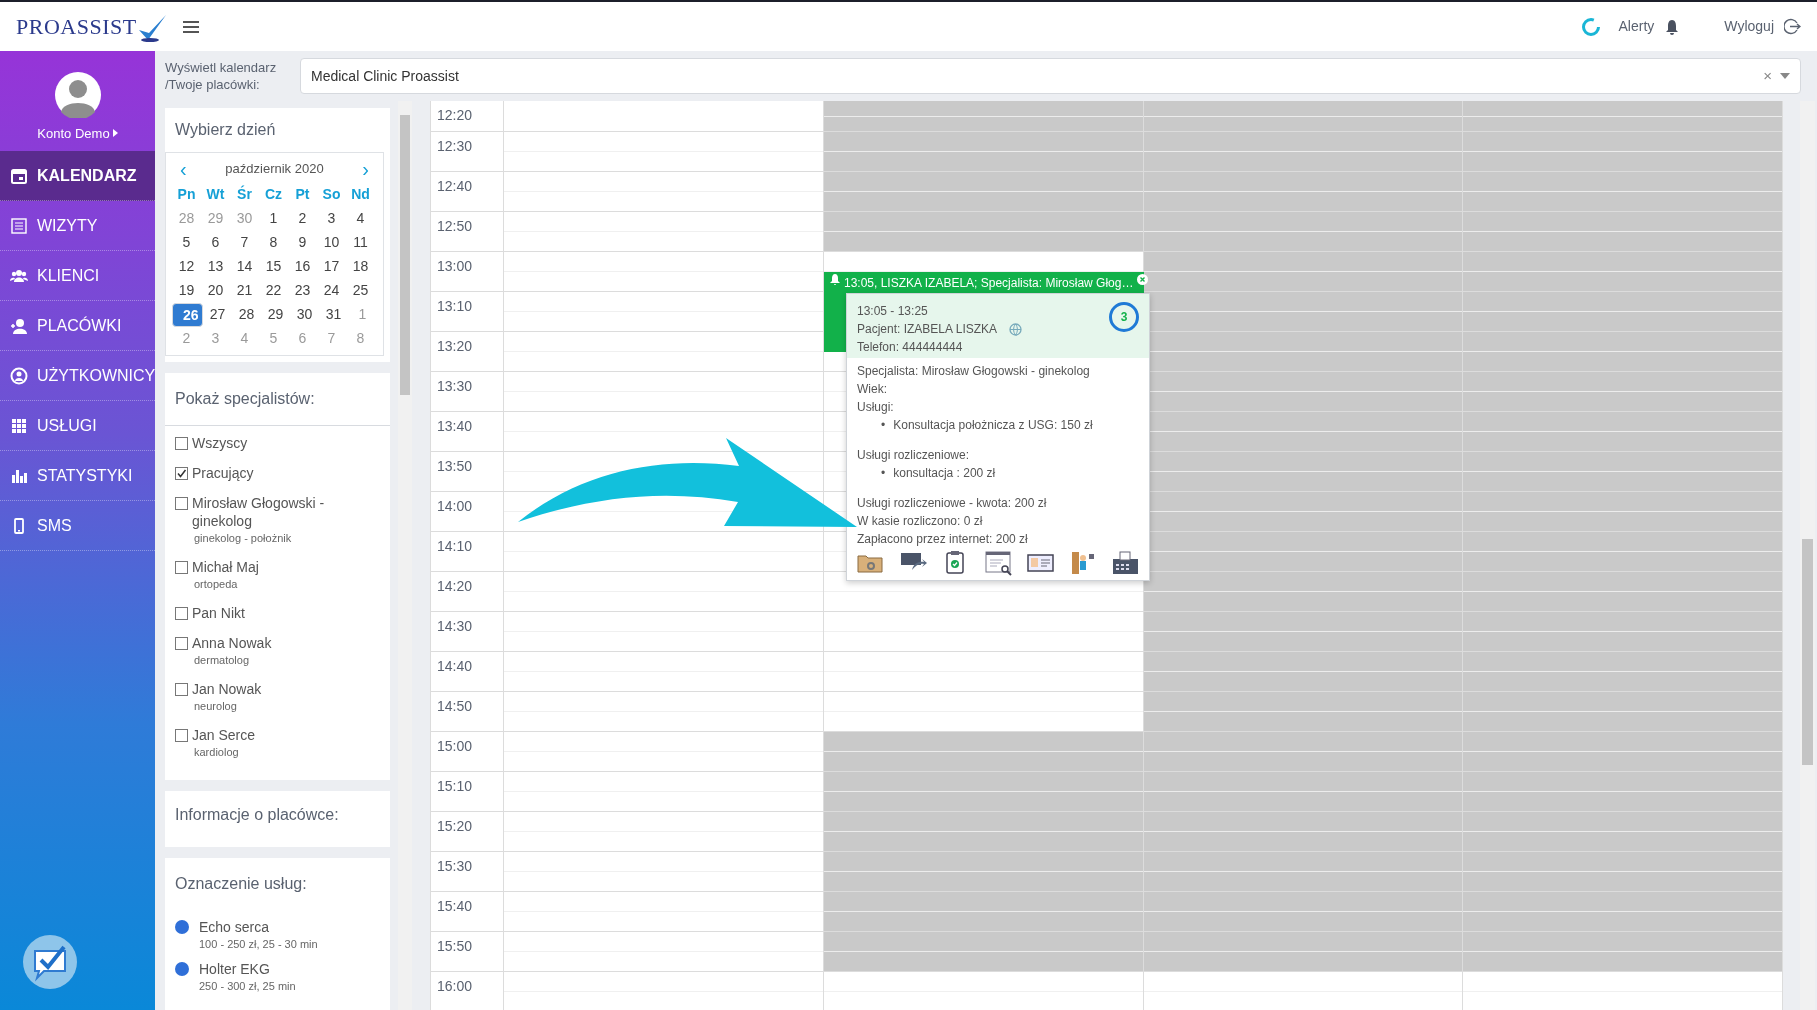 The height and width of the screenshot is (1010, 1817). What do you see at coordinates (1636, 26) in the screenshot?
I see `alerts-link: Alerty` at bounding box center [1636, 26].